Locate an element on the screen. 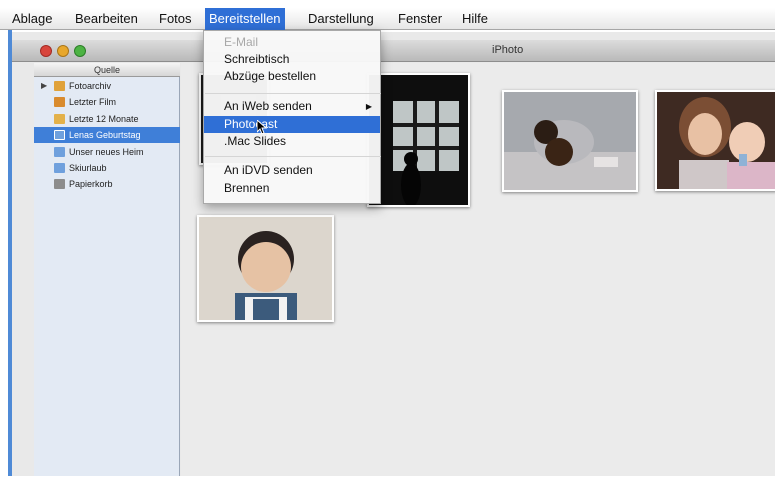 This screenshot has width=775, height=483. menu-item-schreibtisch: Schreibtisch is located at coordinates (292, 59).